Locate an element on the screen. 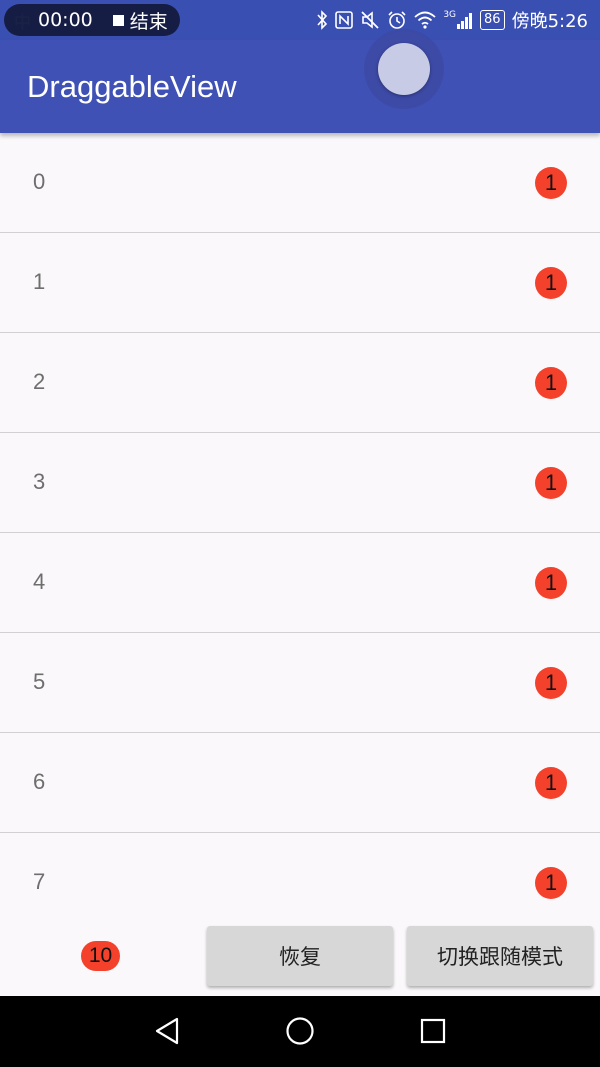  list-item-label: 7 is located at coordinates (39, 881).